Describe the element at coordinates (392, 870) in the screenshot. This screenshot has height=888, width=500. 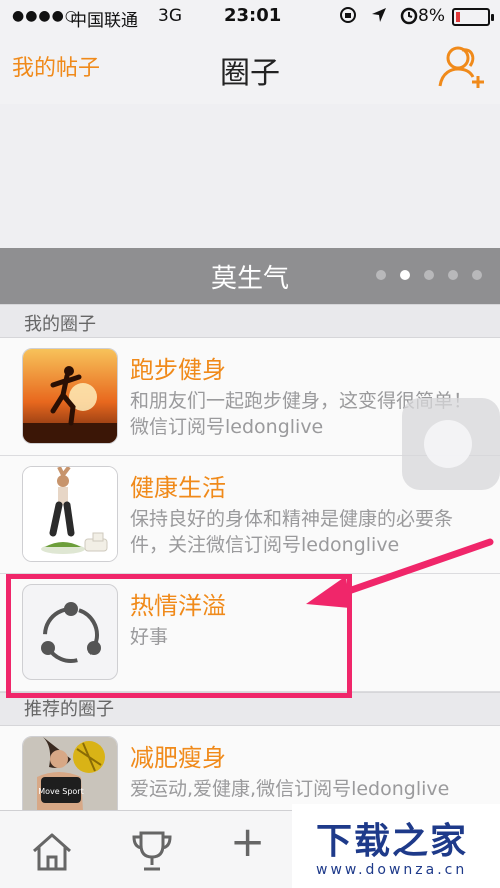
I see `watermark-url: www.downza.cn` at that location.